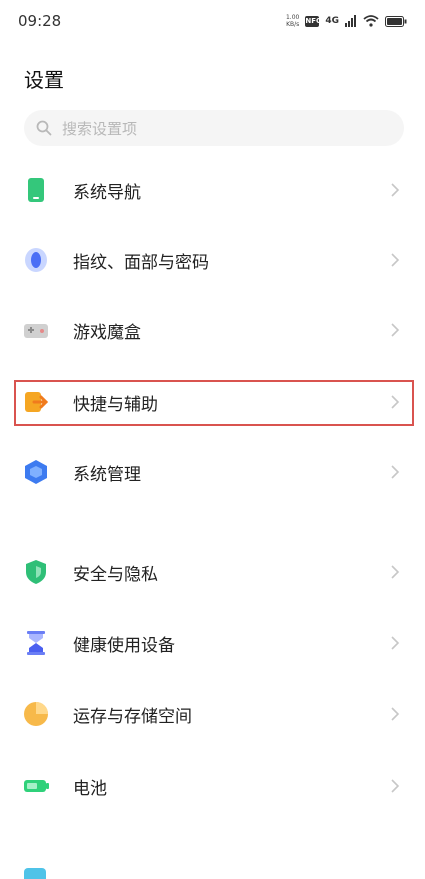 This screenshot has width=425, height=879. What do you see at coordinates (36, 643) in the screenshot?
I see `hourglass-icon` at bounding box center [36, 643].